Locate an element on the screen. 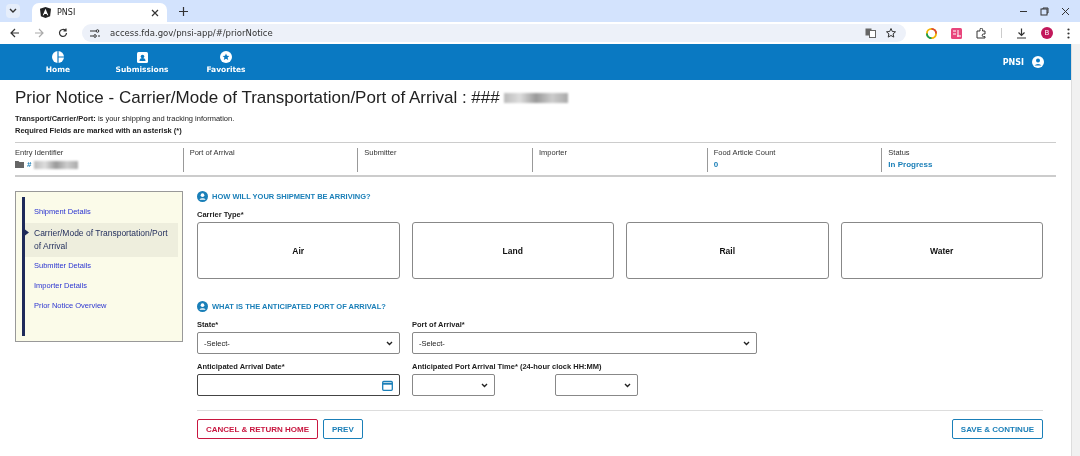  calendar-icon is located at coordinates (387, 385).